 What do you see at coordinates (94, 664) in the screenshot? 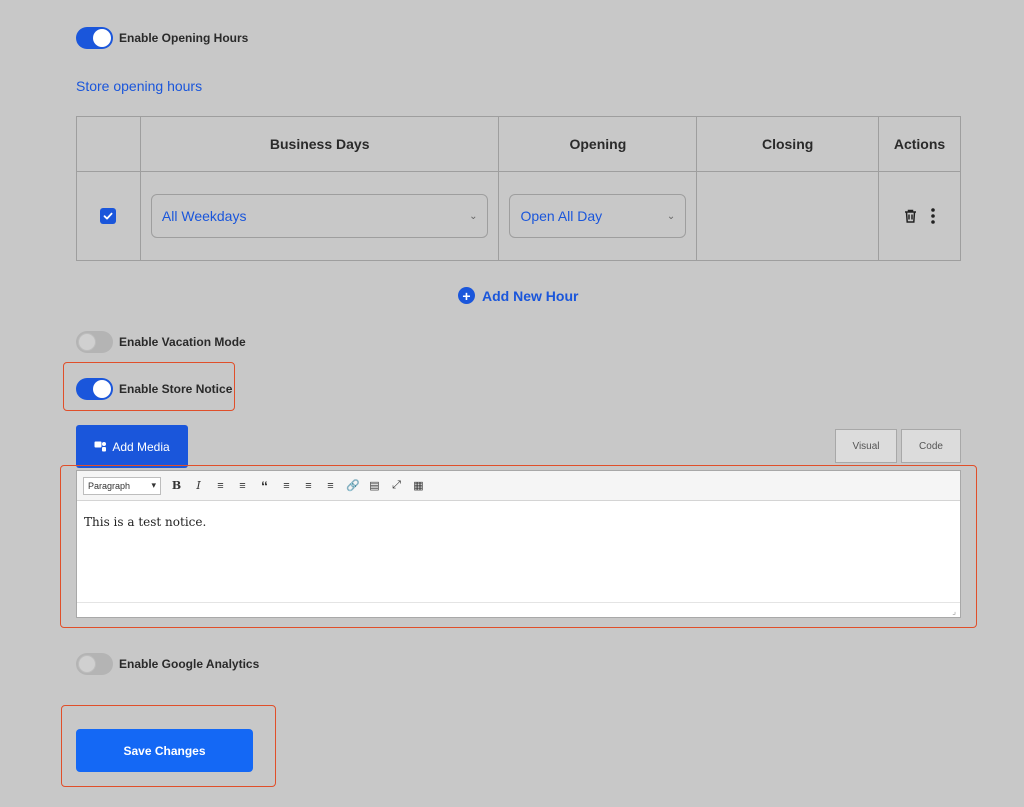
I see `google-analytics-toggle` at bounding box center [94, 664].